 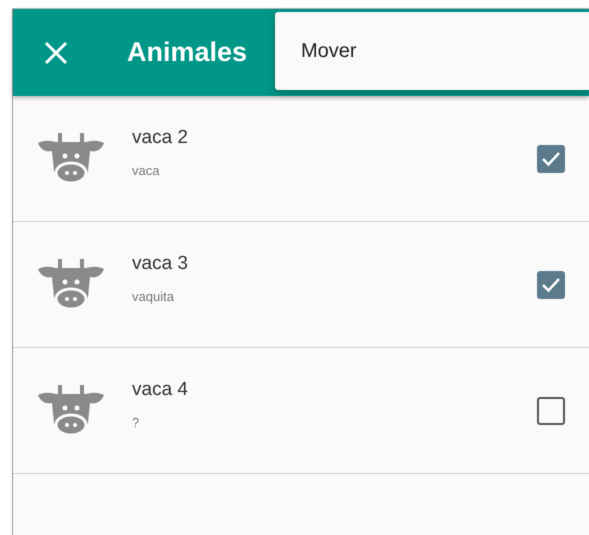 What do you see at coordinates (160, 264) in the screenshot?
I see `animal-name: vaca 3` at bounding box center [160, 264].